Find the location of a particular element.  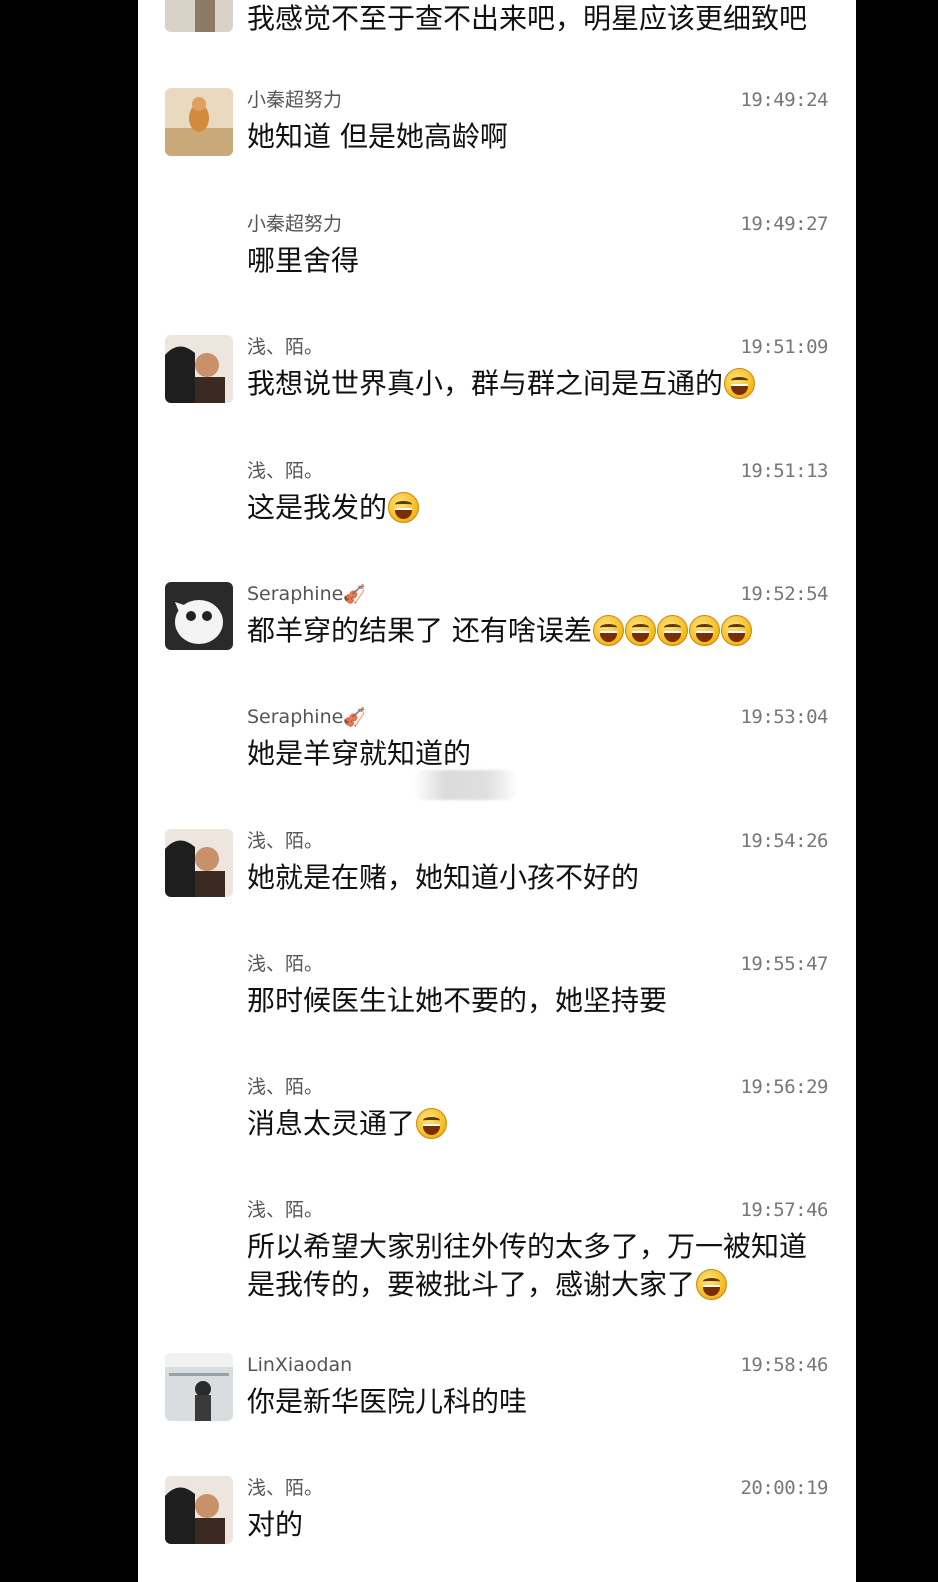

timestamp: 19:55:47 is located at coordinates (784, 964).